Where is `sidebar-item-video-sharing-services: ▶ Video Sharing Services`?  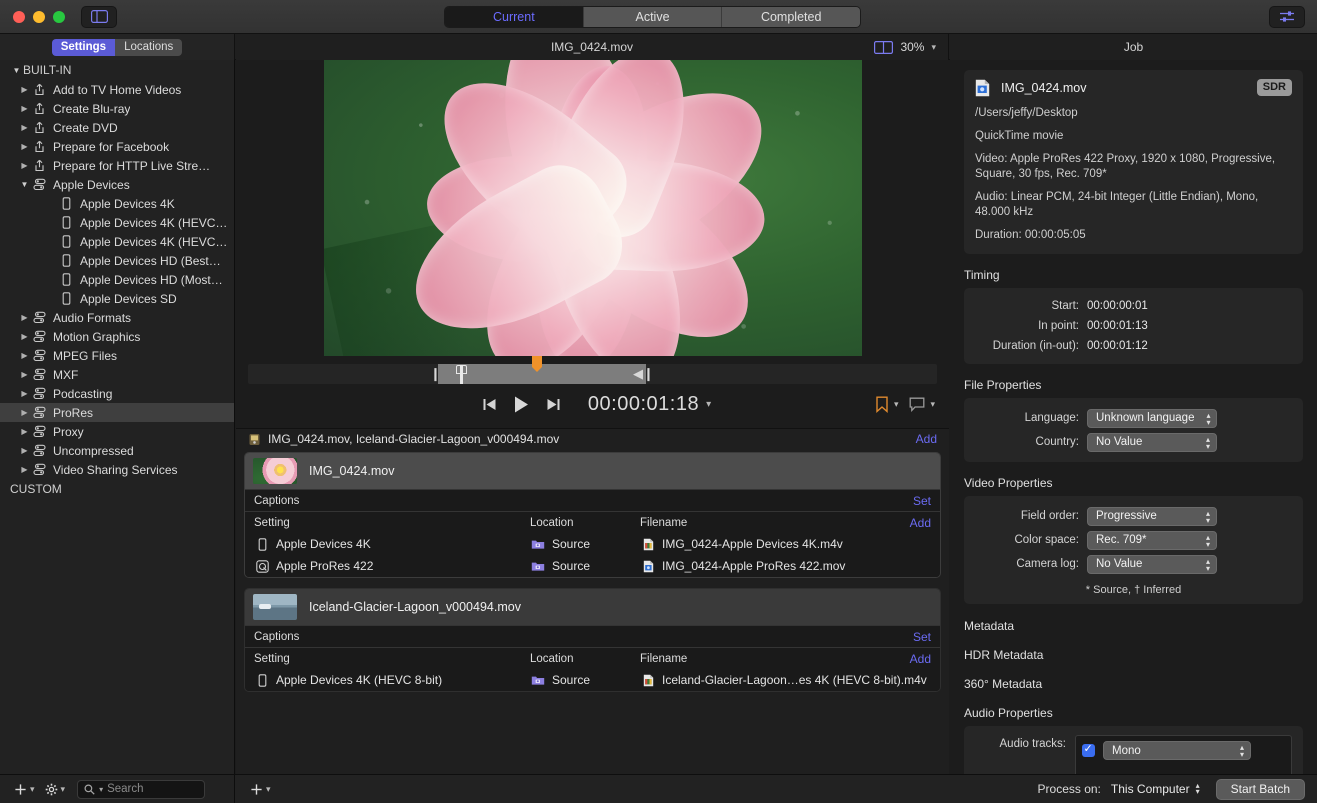
sidebar-item-video-sharing-services: ▶ Video Sharing Services is located at coordinates (117, 469).